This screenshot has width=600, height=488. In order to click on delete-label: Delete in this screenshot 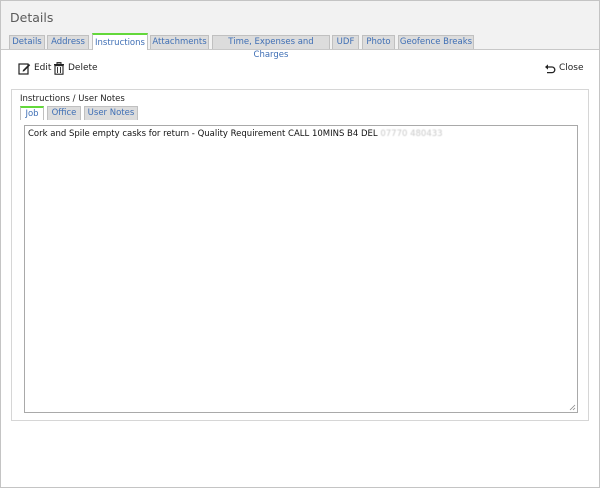, I will do `click(83, 68)`.